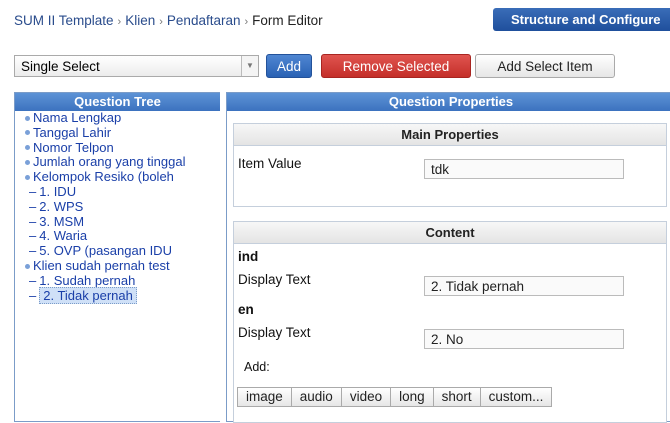 Image resolution: width=670 pixels, height=423 pixels. Describe the element at coordinates (117, 177) in the screenshot. I see `tree-item: Kelompok Resiko (boleh` at that location.